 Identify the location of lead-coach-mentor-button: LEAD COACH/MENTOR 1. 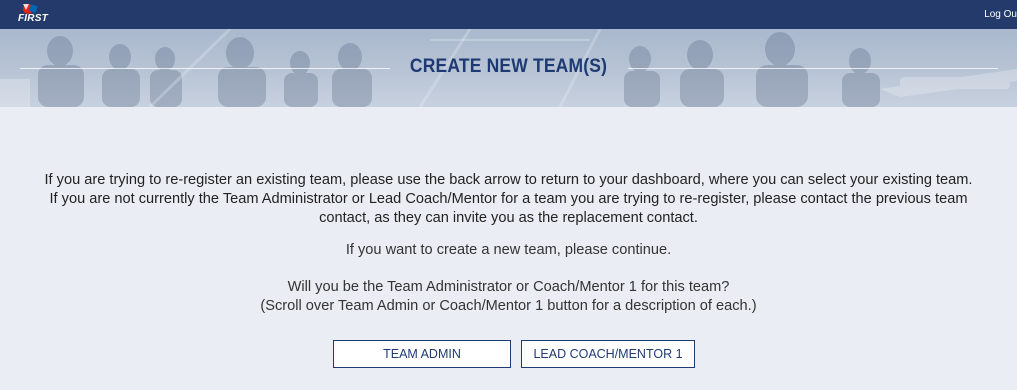
(608, 354).